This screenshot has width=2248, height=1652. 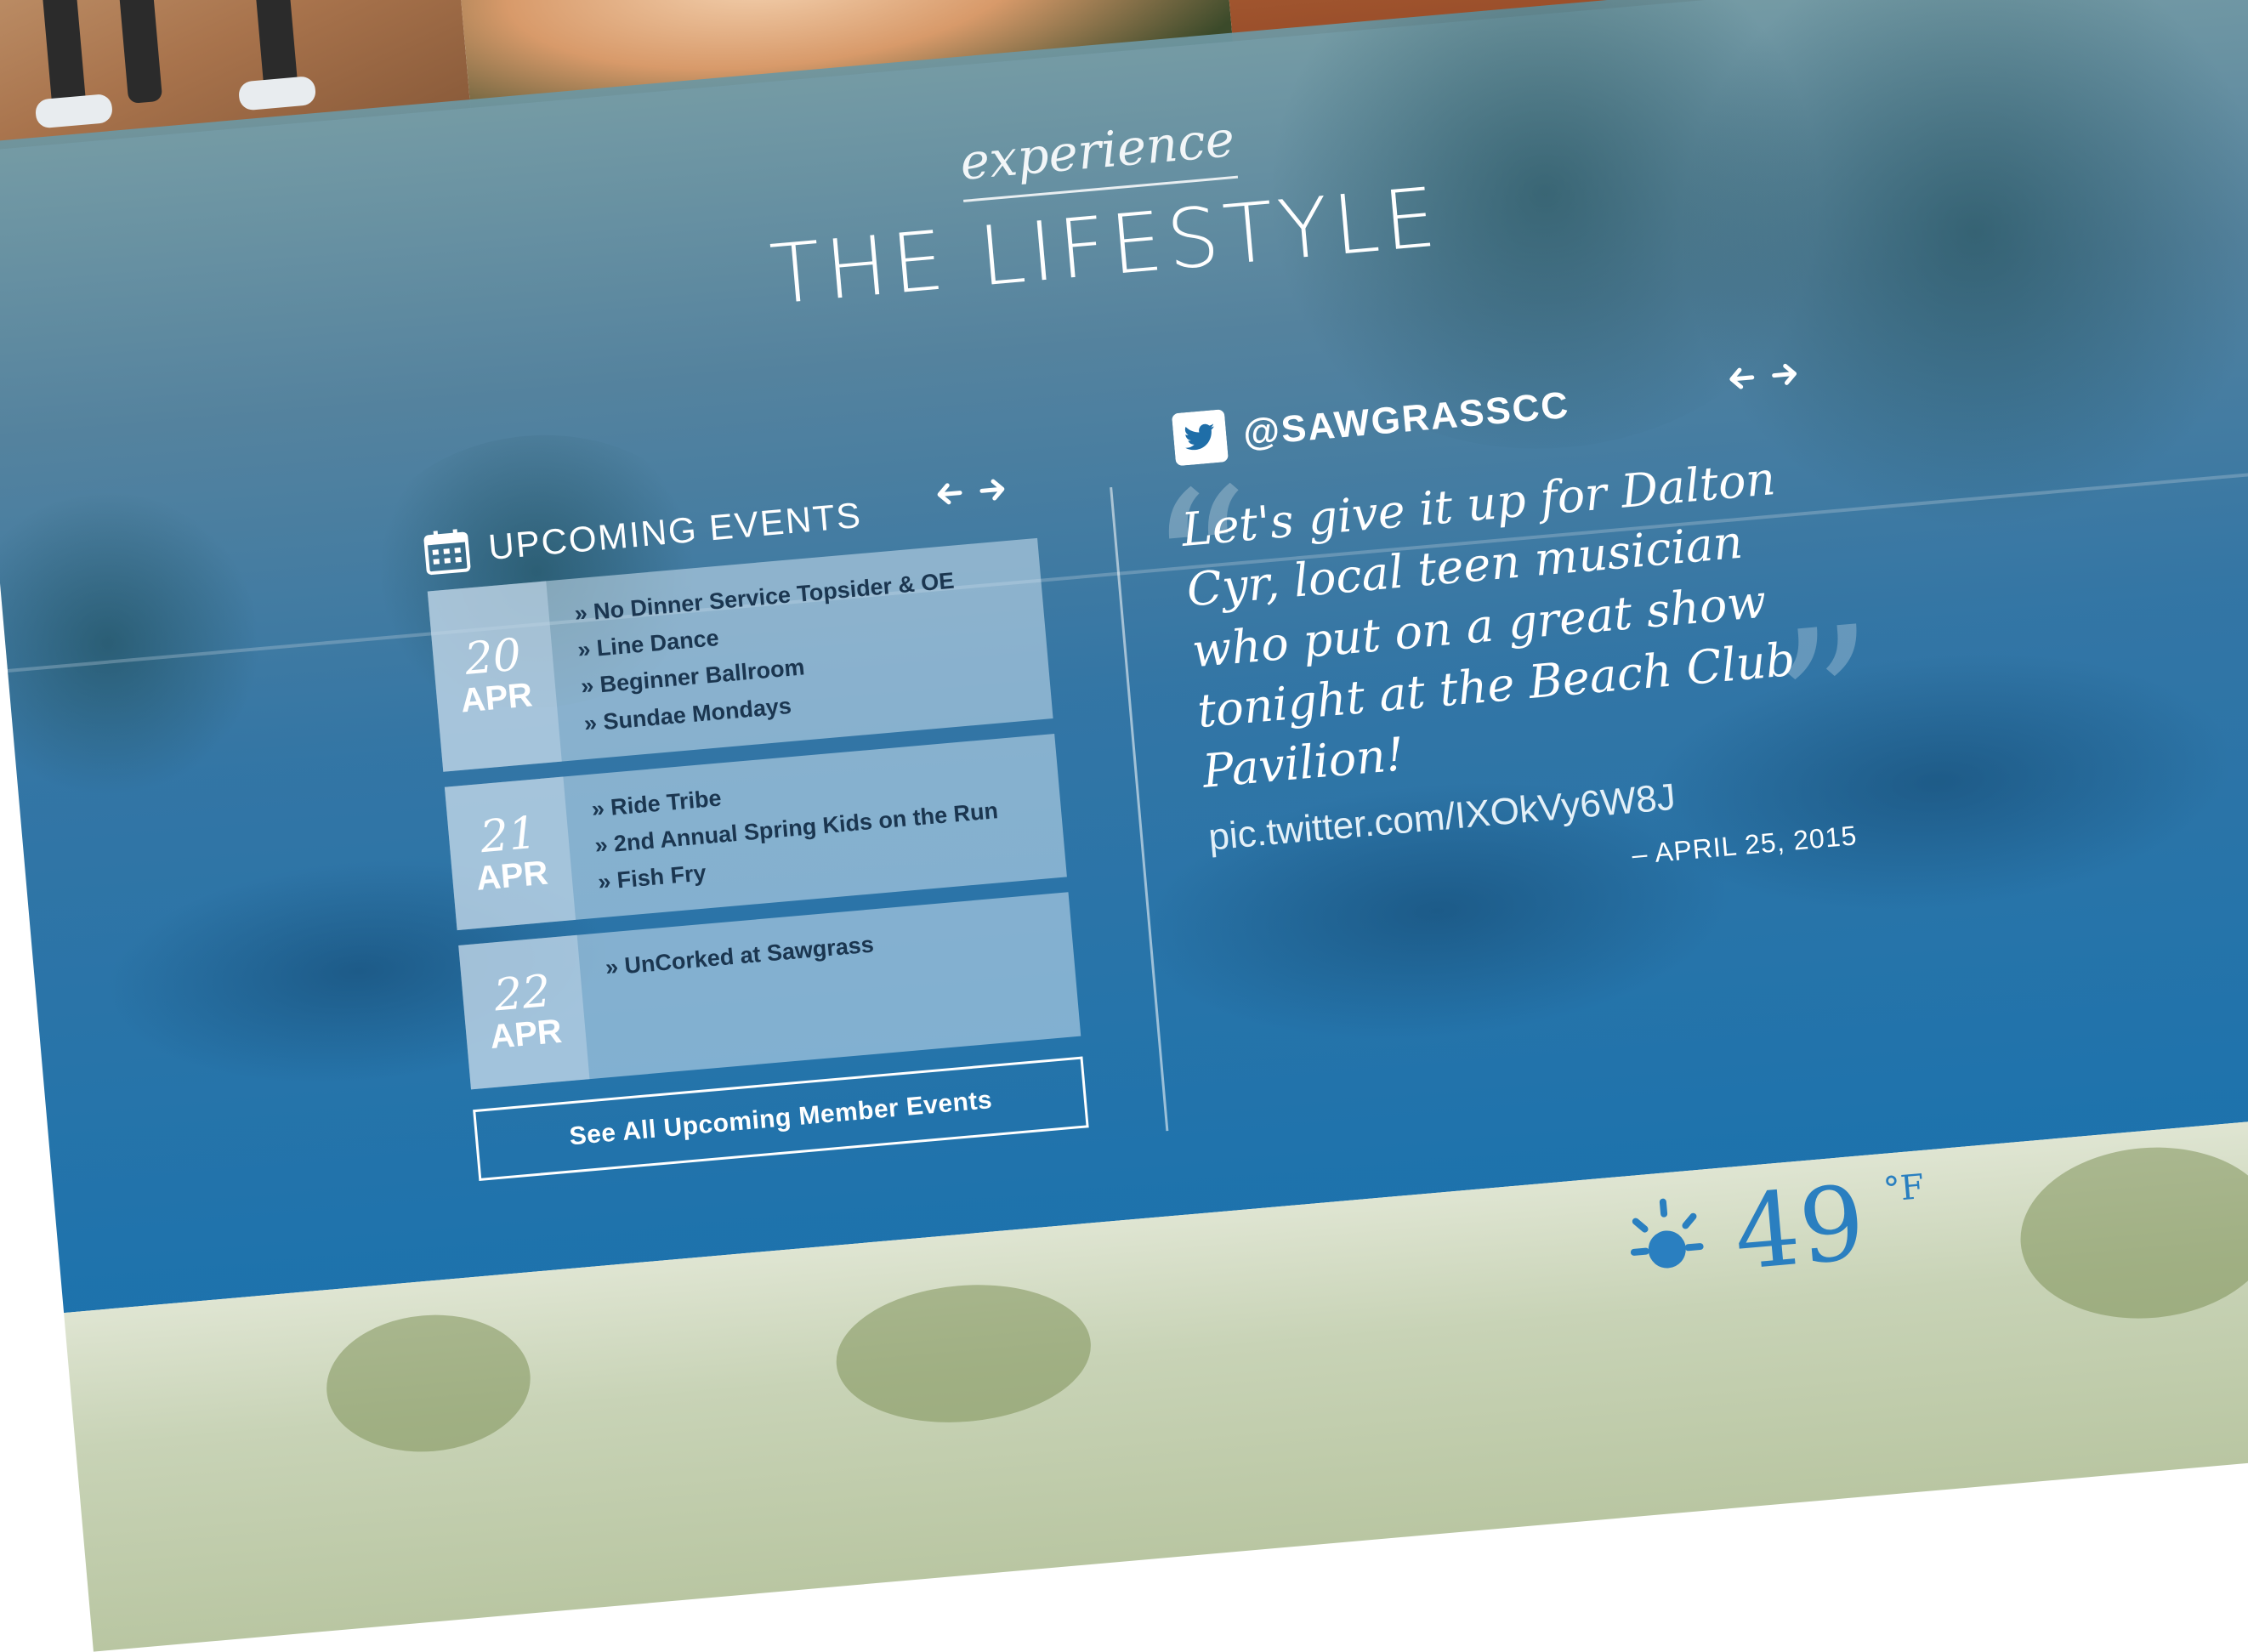 What do you see at coordinates (1203, 566) in the screenshot?
I see `open-quote-icon: “` at bounding box center [1203, 566].